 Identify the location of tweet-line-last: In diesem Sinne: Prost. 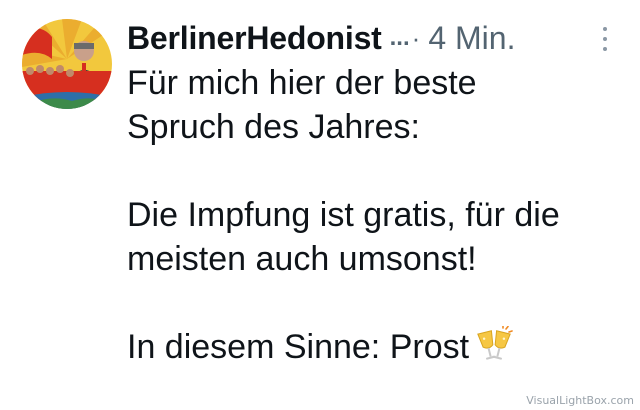
(374, 349).